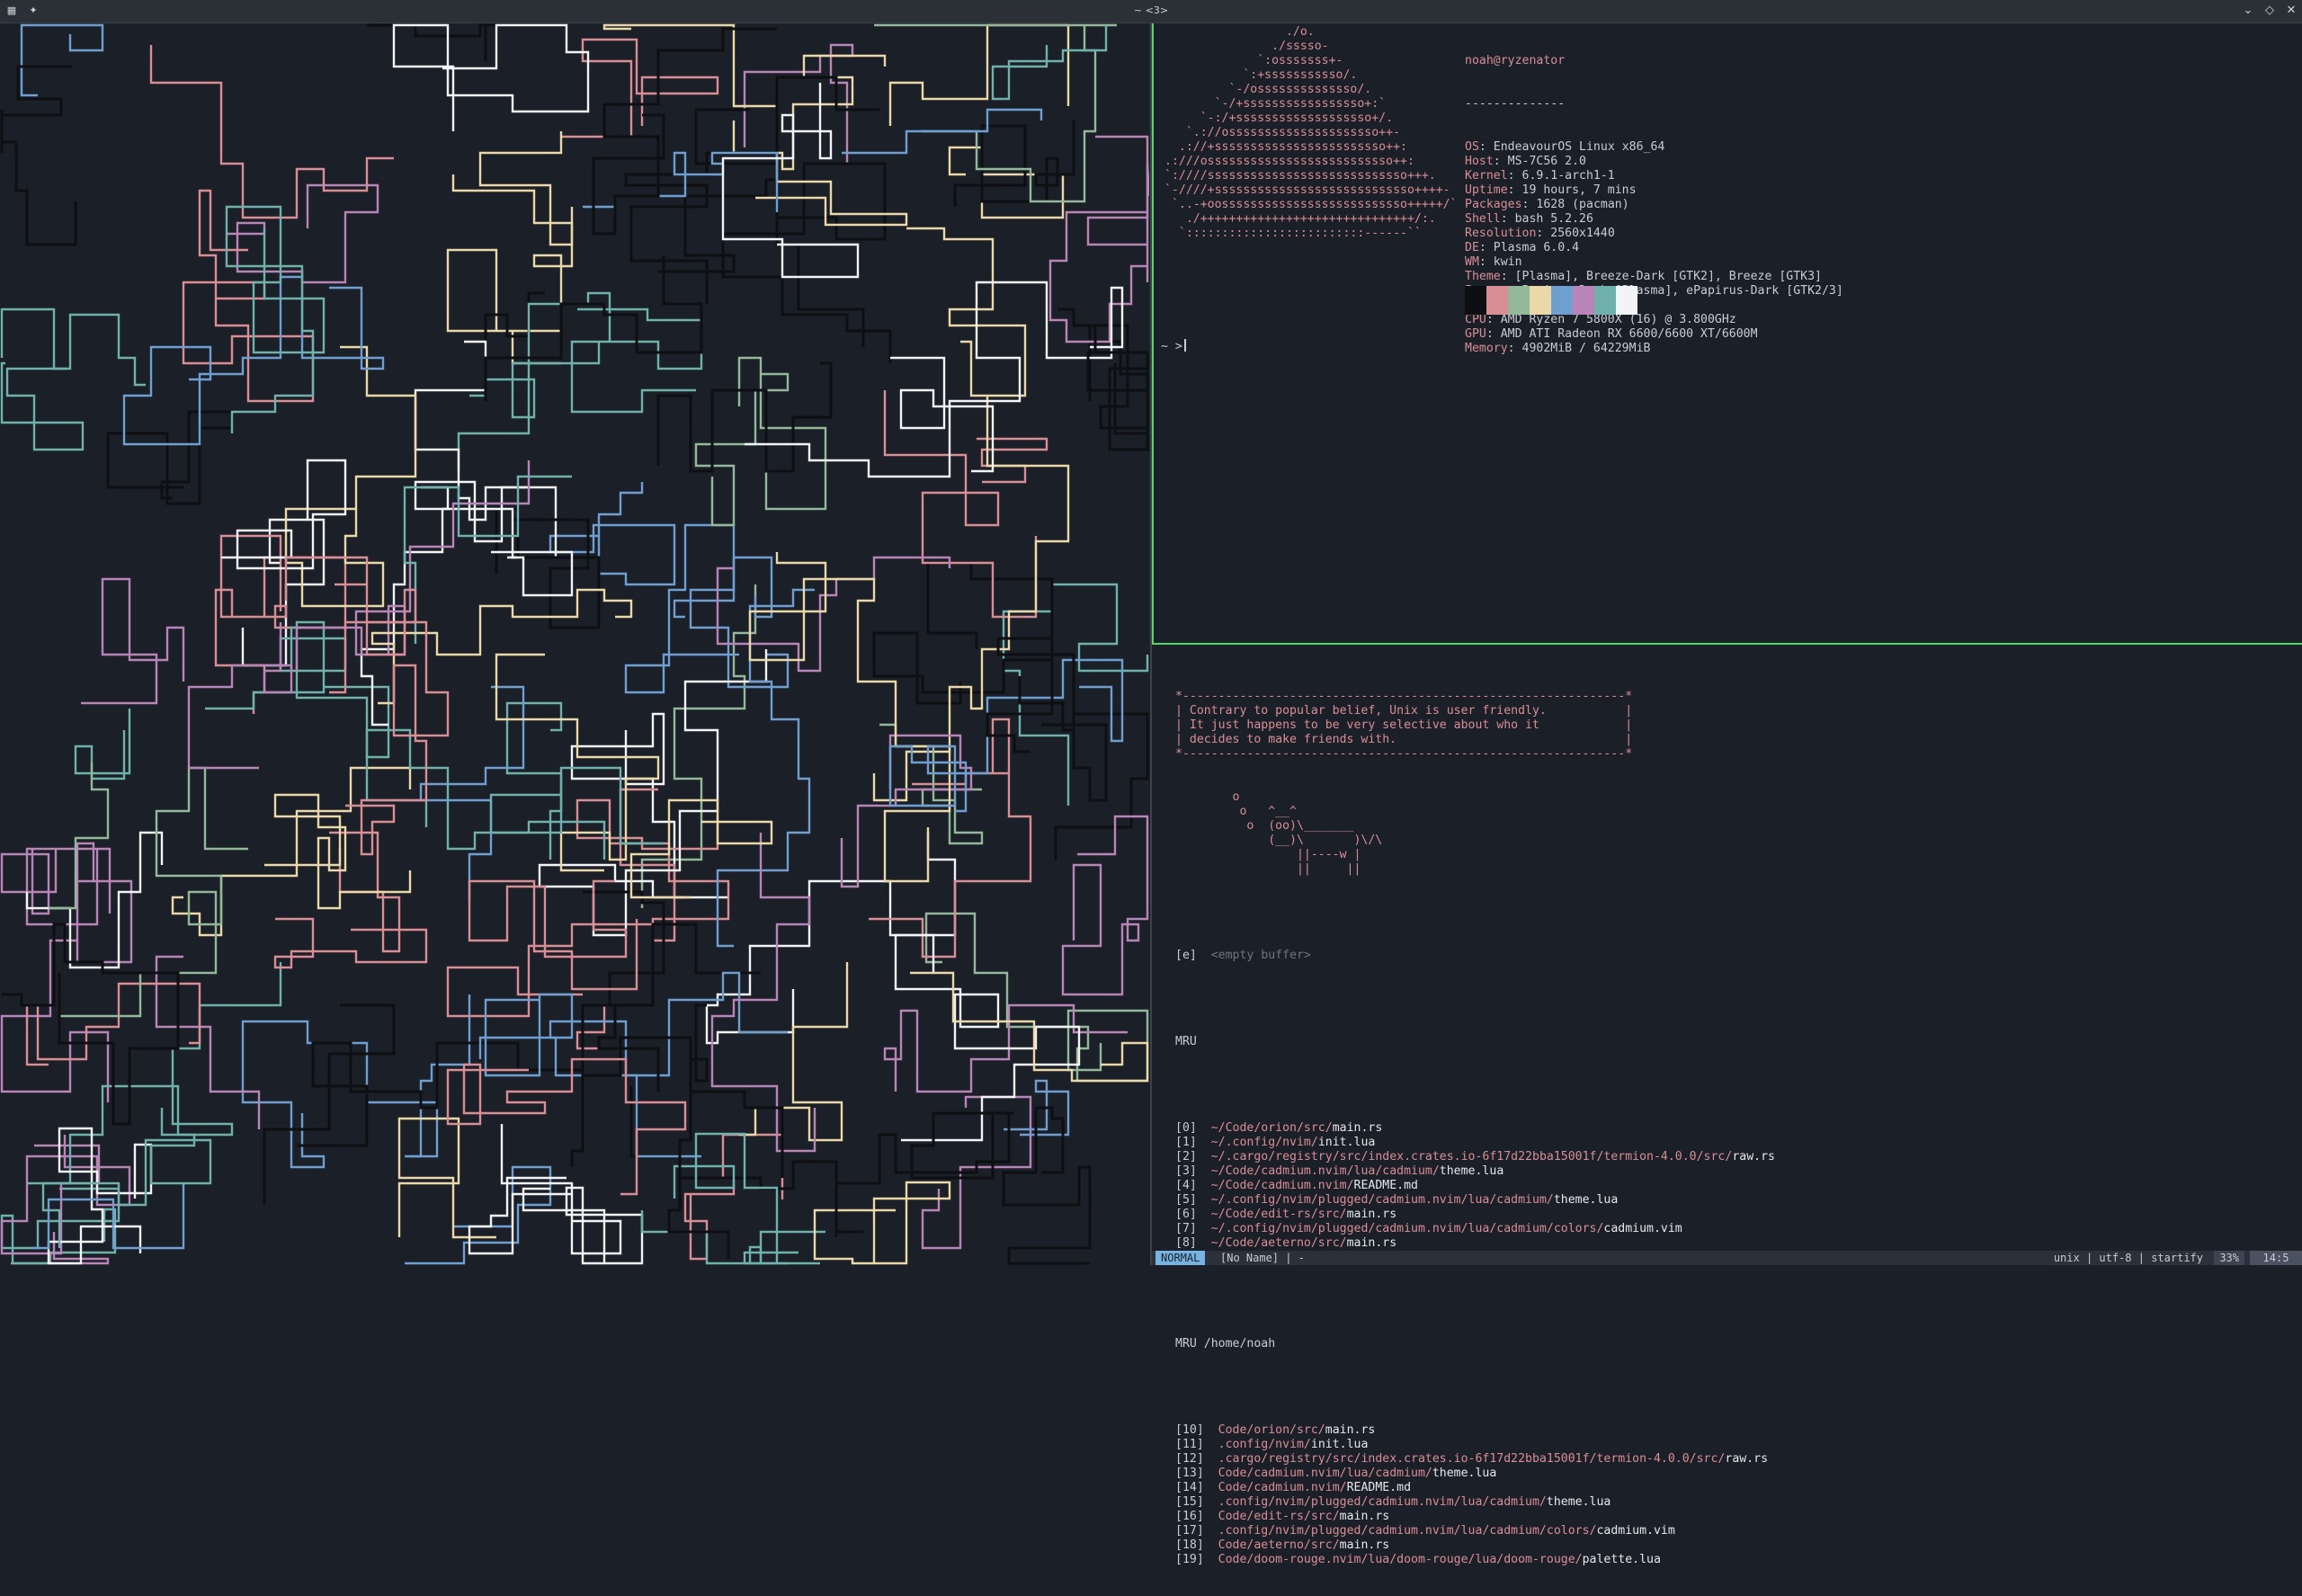 This screenshot has height=1596, width=2302. I want to click on info-value: AMD Ryzen 7 5800X (16) @ 3.800GHz, so click(1618, 319).